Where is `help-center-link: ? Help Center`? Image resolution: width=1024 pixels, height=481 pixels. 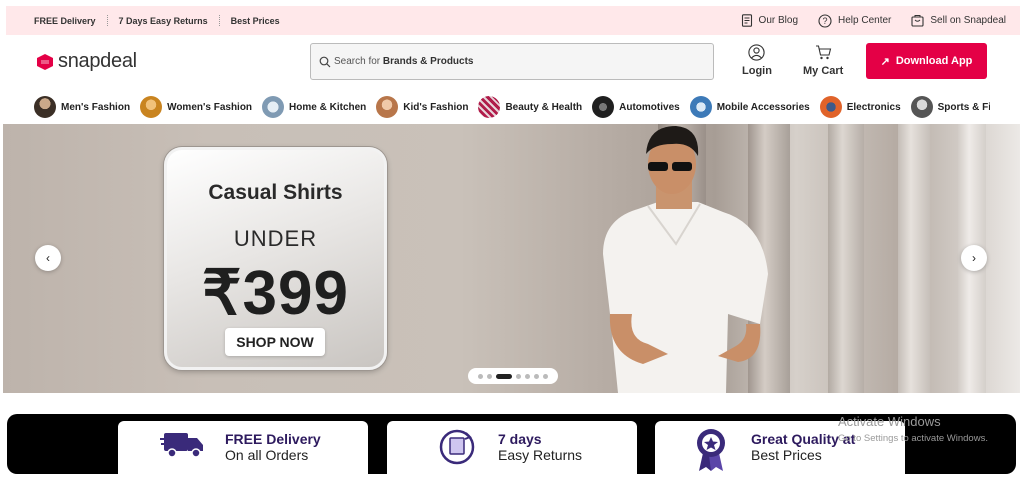 help-center-link: ? Help Center is located at coordinates (854, 20).